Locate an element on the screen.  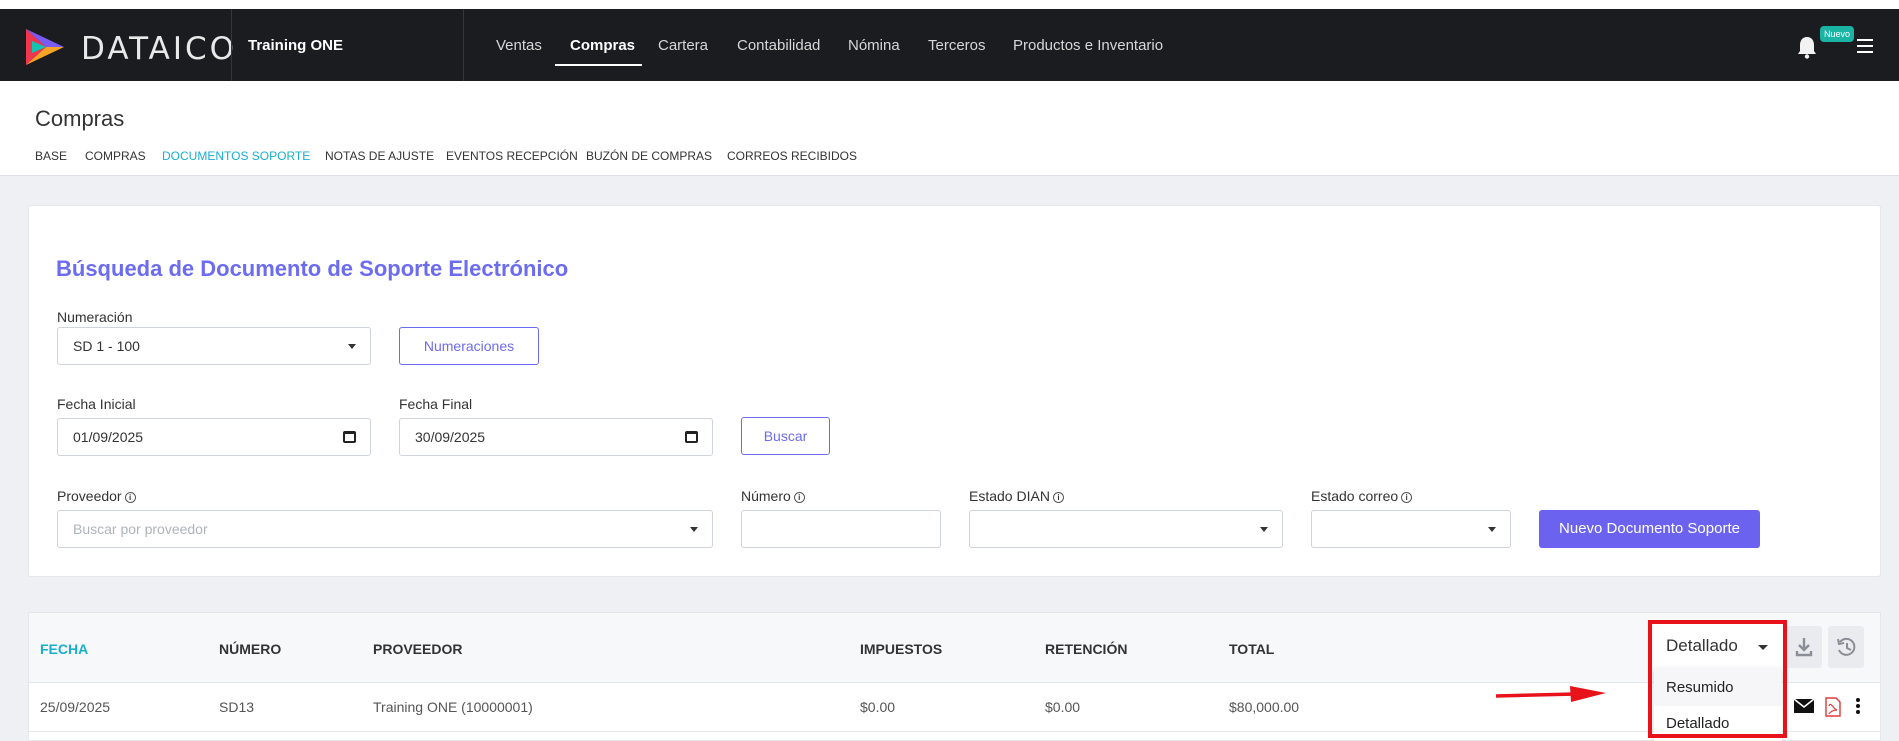
download-button is located at coordinates (1804, 647).